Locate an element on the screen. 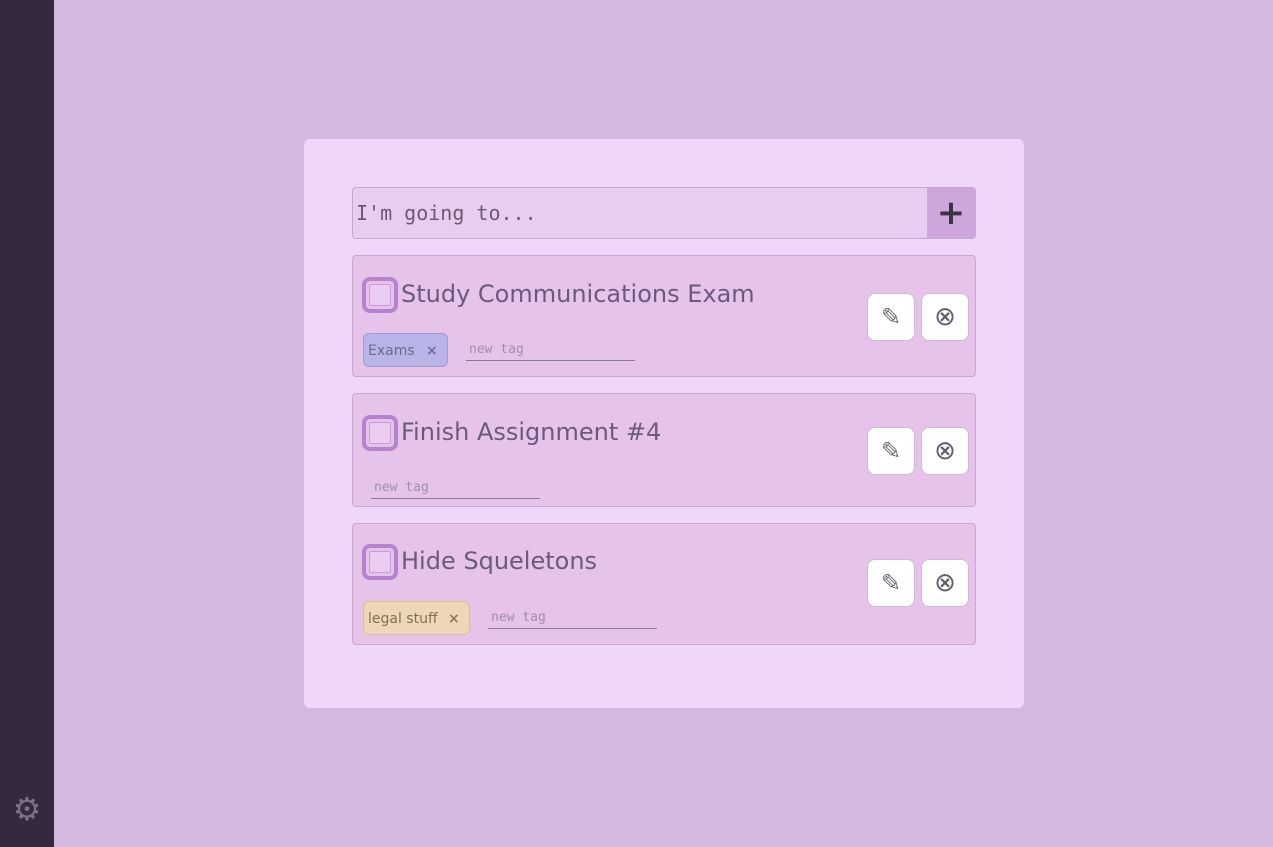 This screenshot has height=847, width=1273. new-task-form: + is located at coordinates (664, 213).